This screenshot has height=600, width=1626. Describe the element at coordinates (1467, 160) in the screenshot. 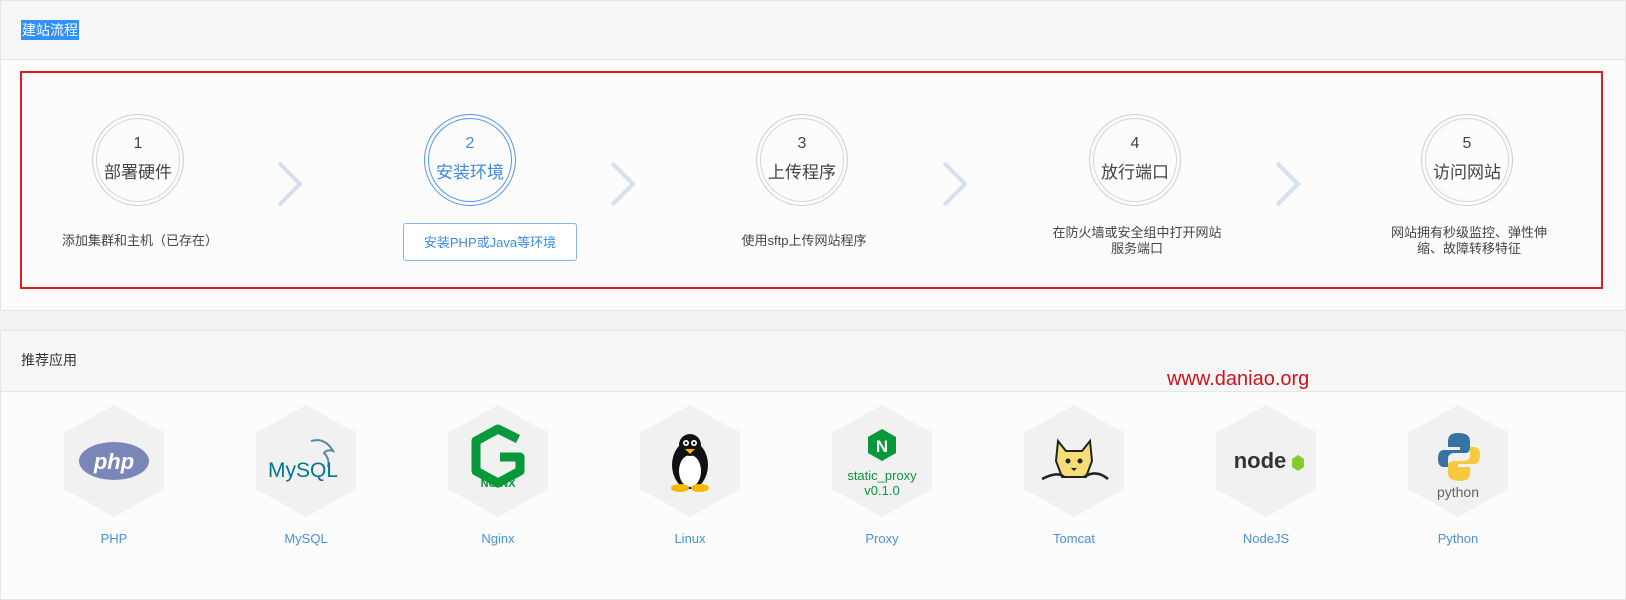

I see `step-circle: 5 访问网站` at that location.